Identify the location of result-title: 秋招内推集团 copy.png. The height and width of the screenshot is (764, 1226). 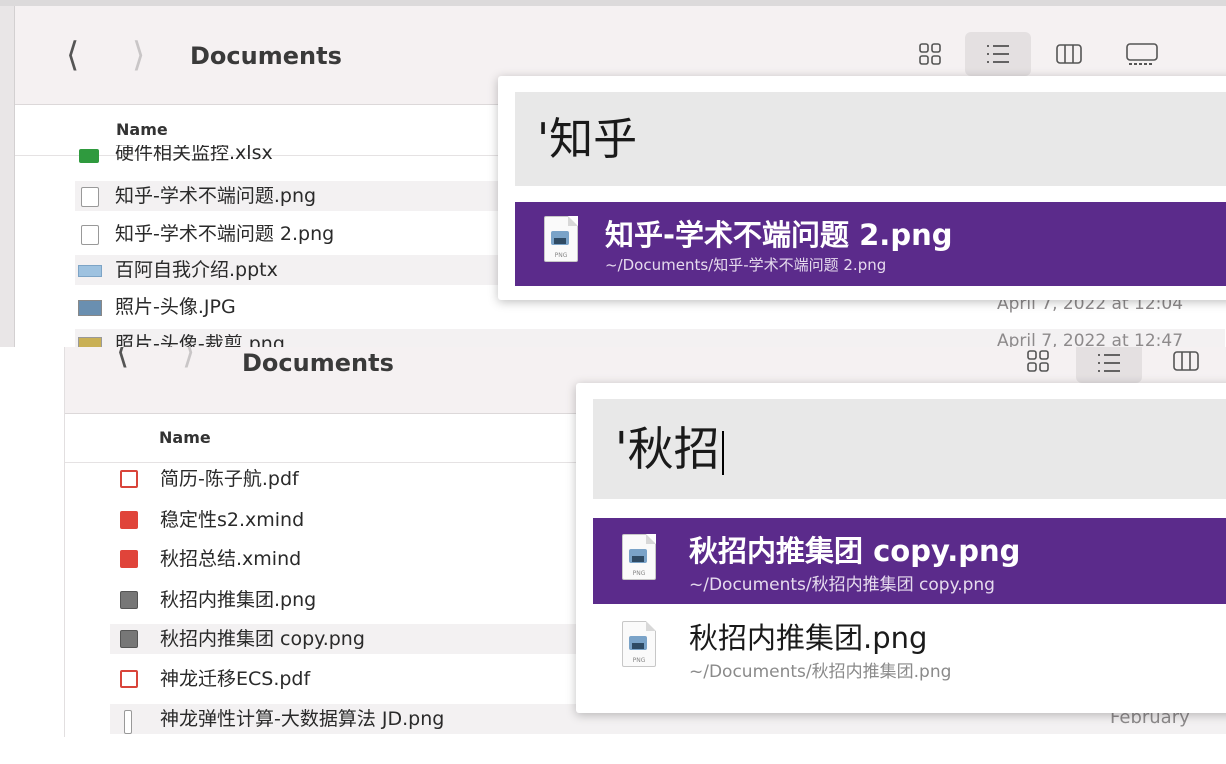
(855, 551).